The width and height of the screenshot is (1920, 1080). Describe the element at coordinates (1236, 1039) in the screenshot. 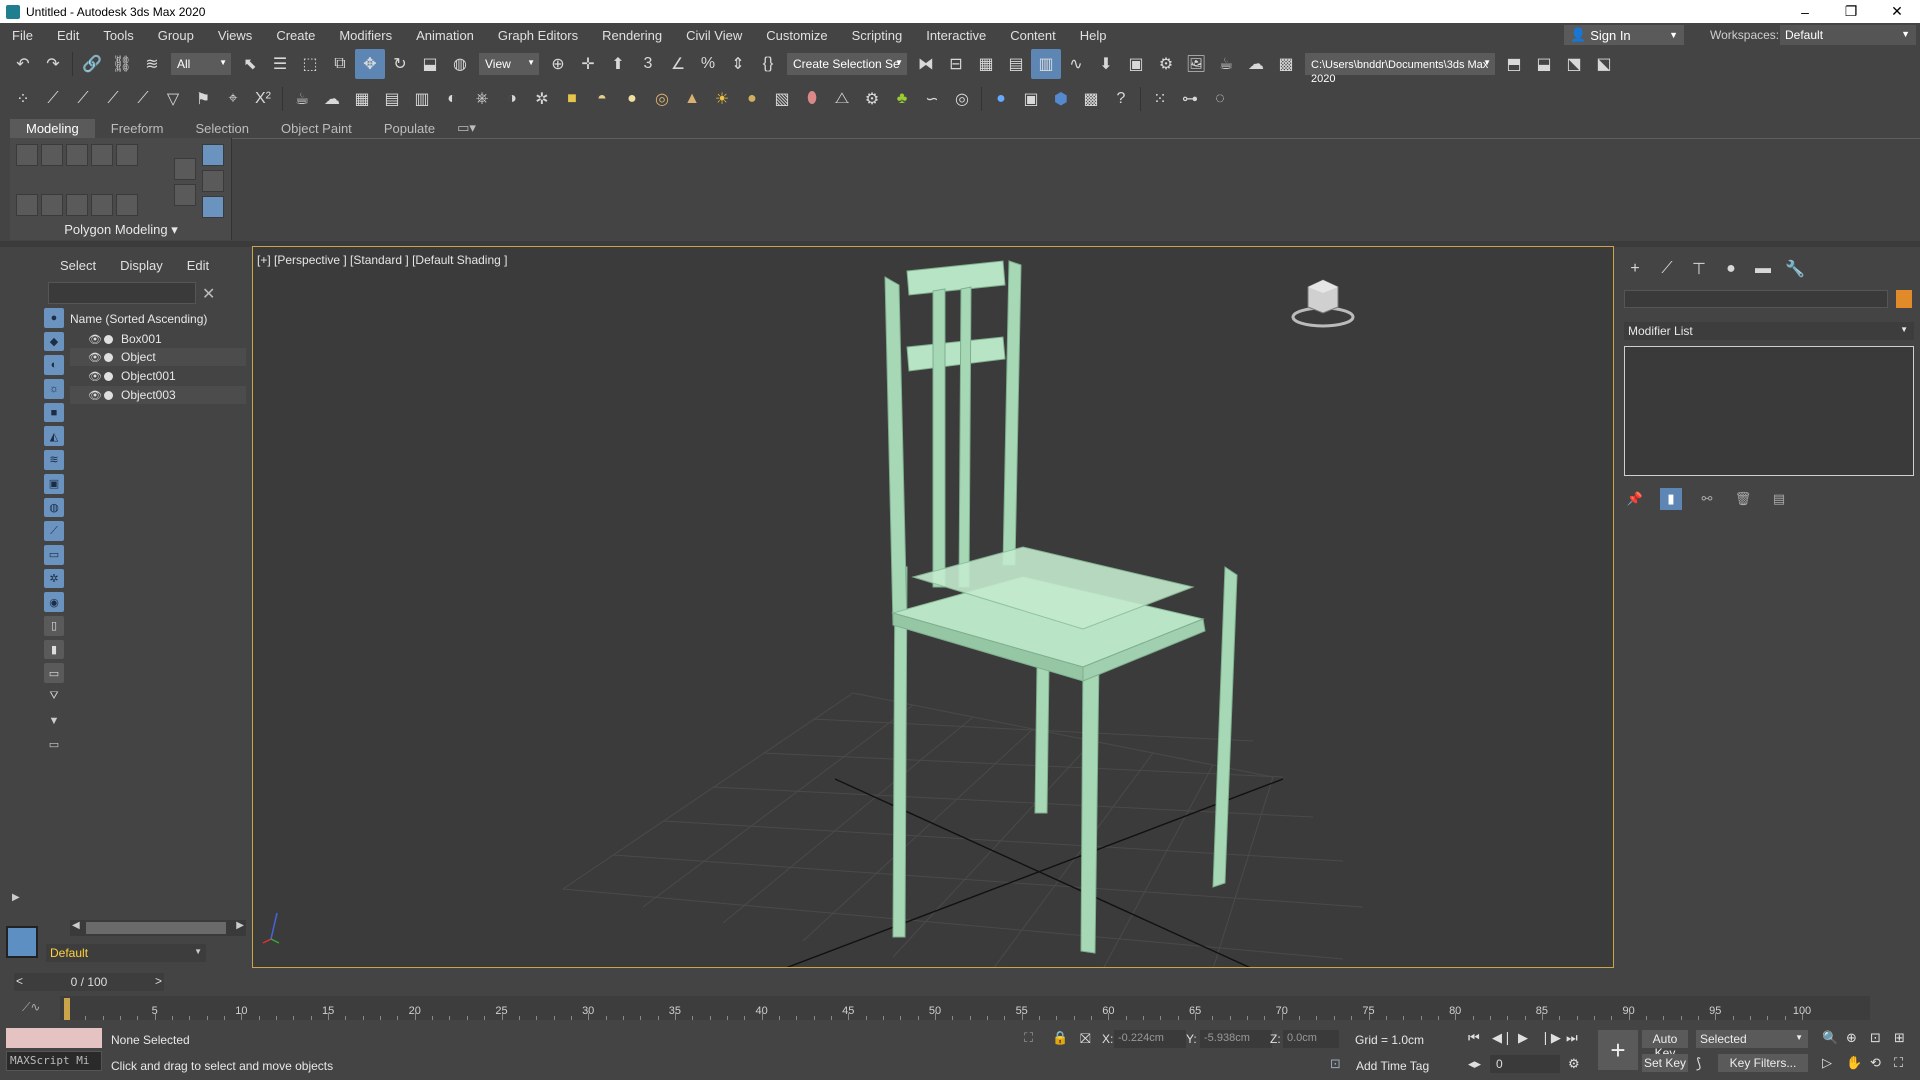

I see `y-coordinate-input: -5.938cm` at that location.